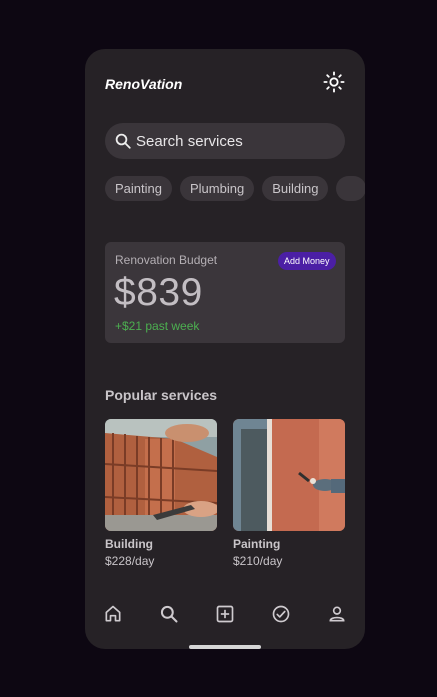 This screenshot has width=437, height=697. I want to click on budget-amount: $839, so click(158, 292).